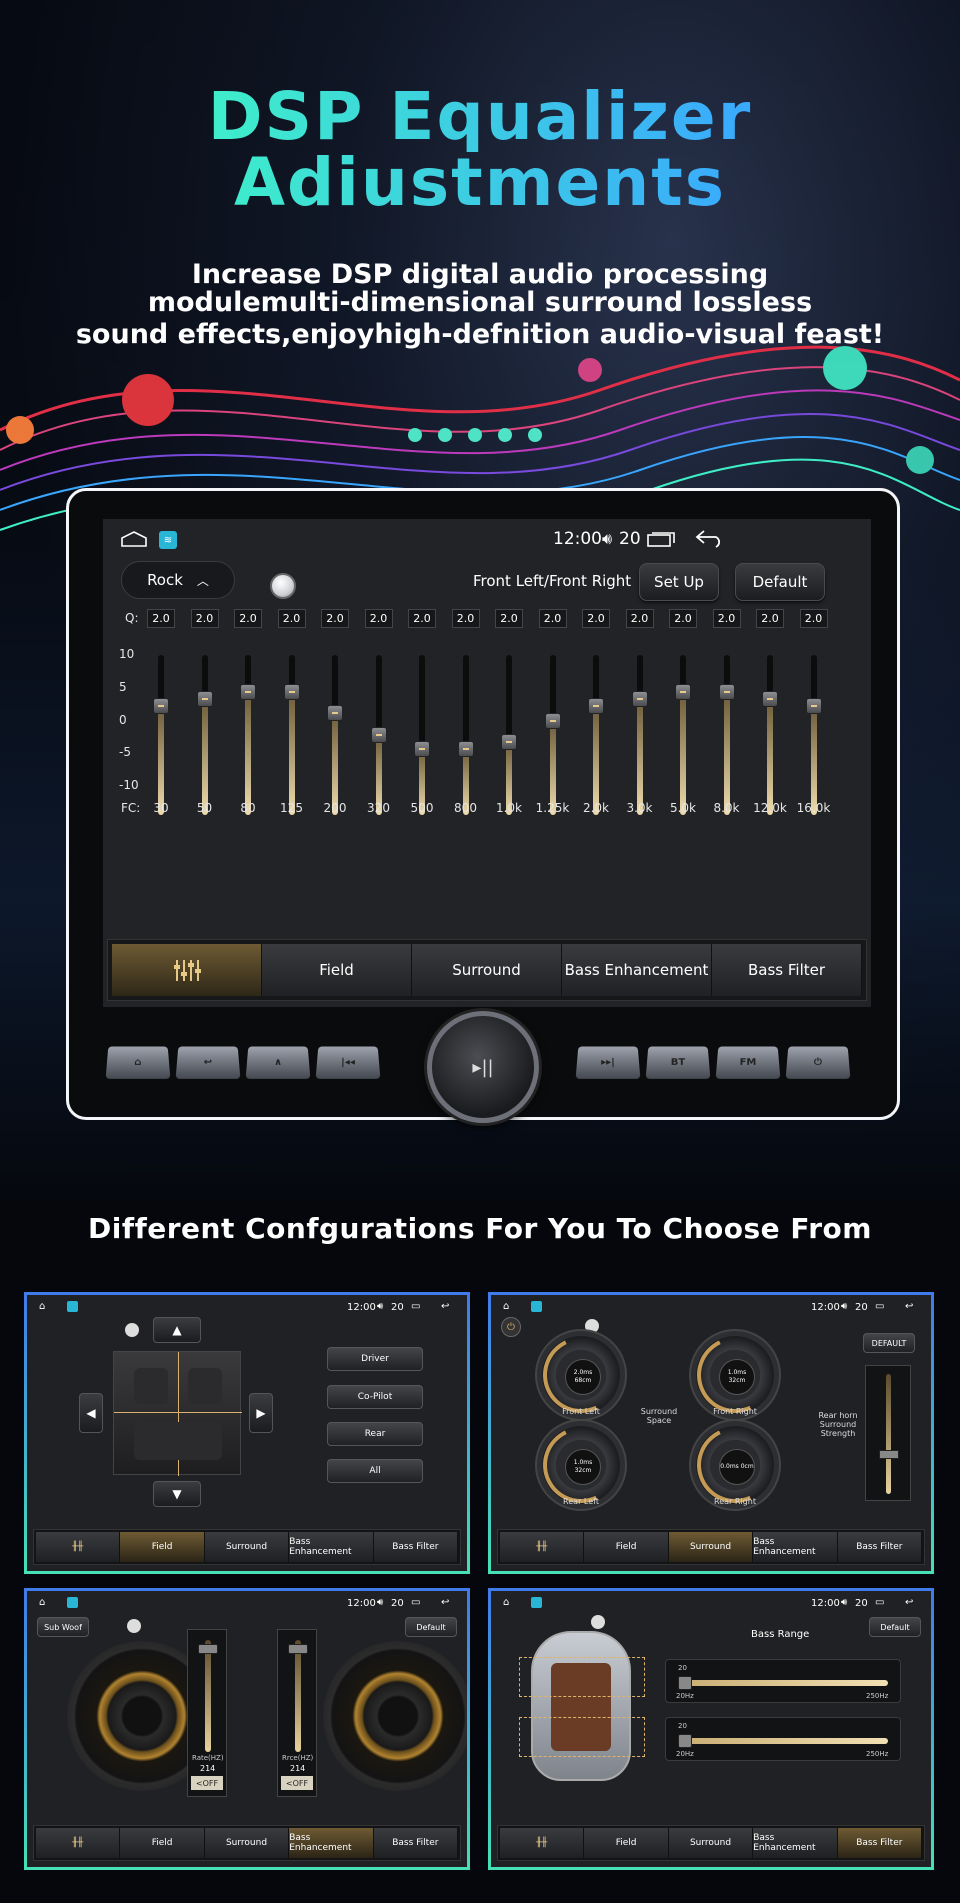  Describe the element at coordinates (138, 1062) in the screenshot. I see `hw-home-button: ⌂` at that location.